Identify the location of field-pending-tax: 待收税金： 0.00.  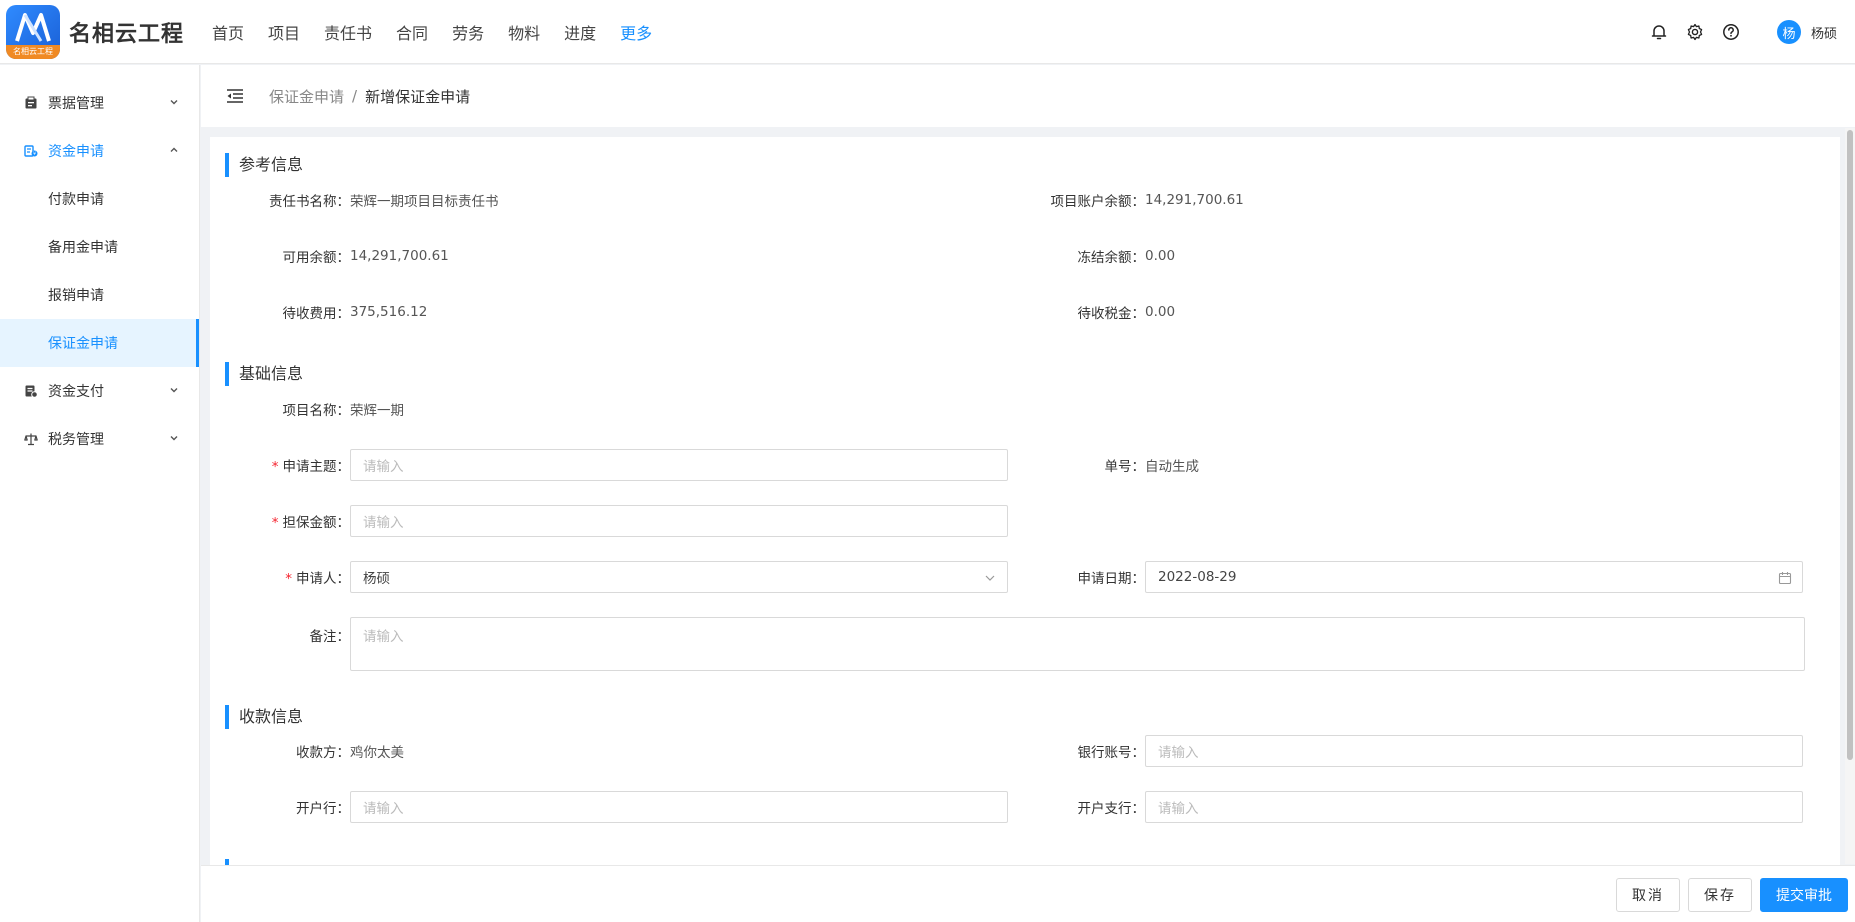
(1090, 312).